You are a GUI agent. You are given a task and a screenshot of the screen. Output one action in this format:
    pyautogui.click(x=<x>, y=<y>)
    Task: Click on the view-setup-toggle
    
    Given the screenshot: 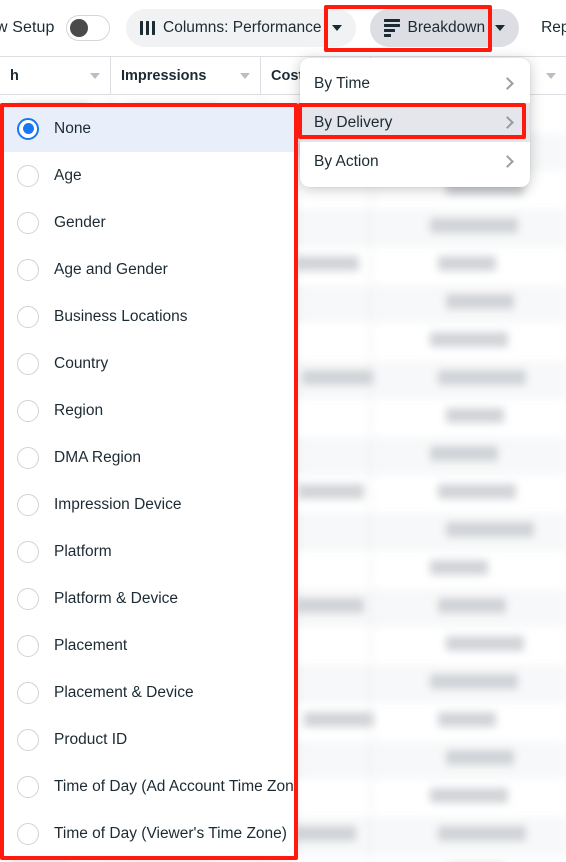 What is the action you would take?
    pyautogui.click(x=87, y=28)
    